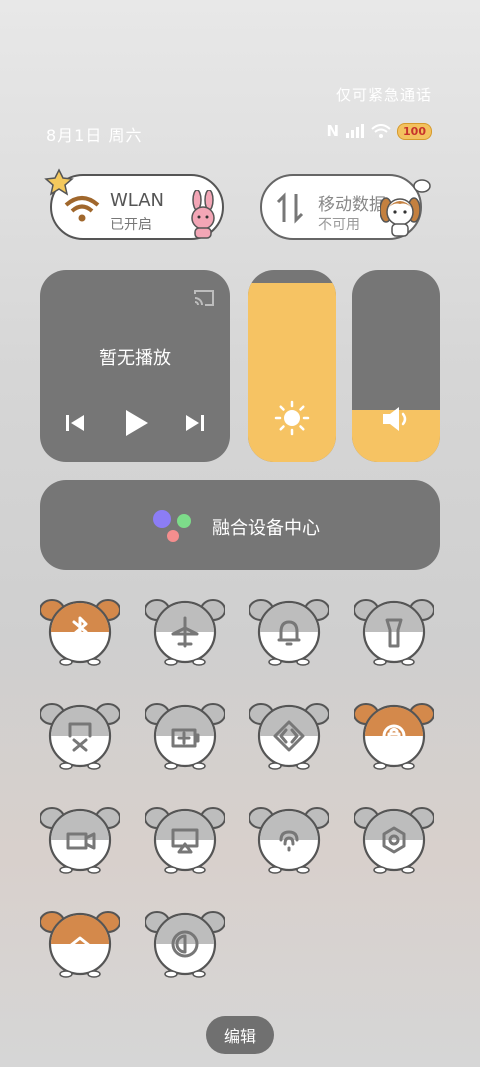  Describe the element at coordinates (355, 131) in the screenshot. I see `signal-icon` at that location.